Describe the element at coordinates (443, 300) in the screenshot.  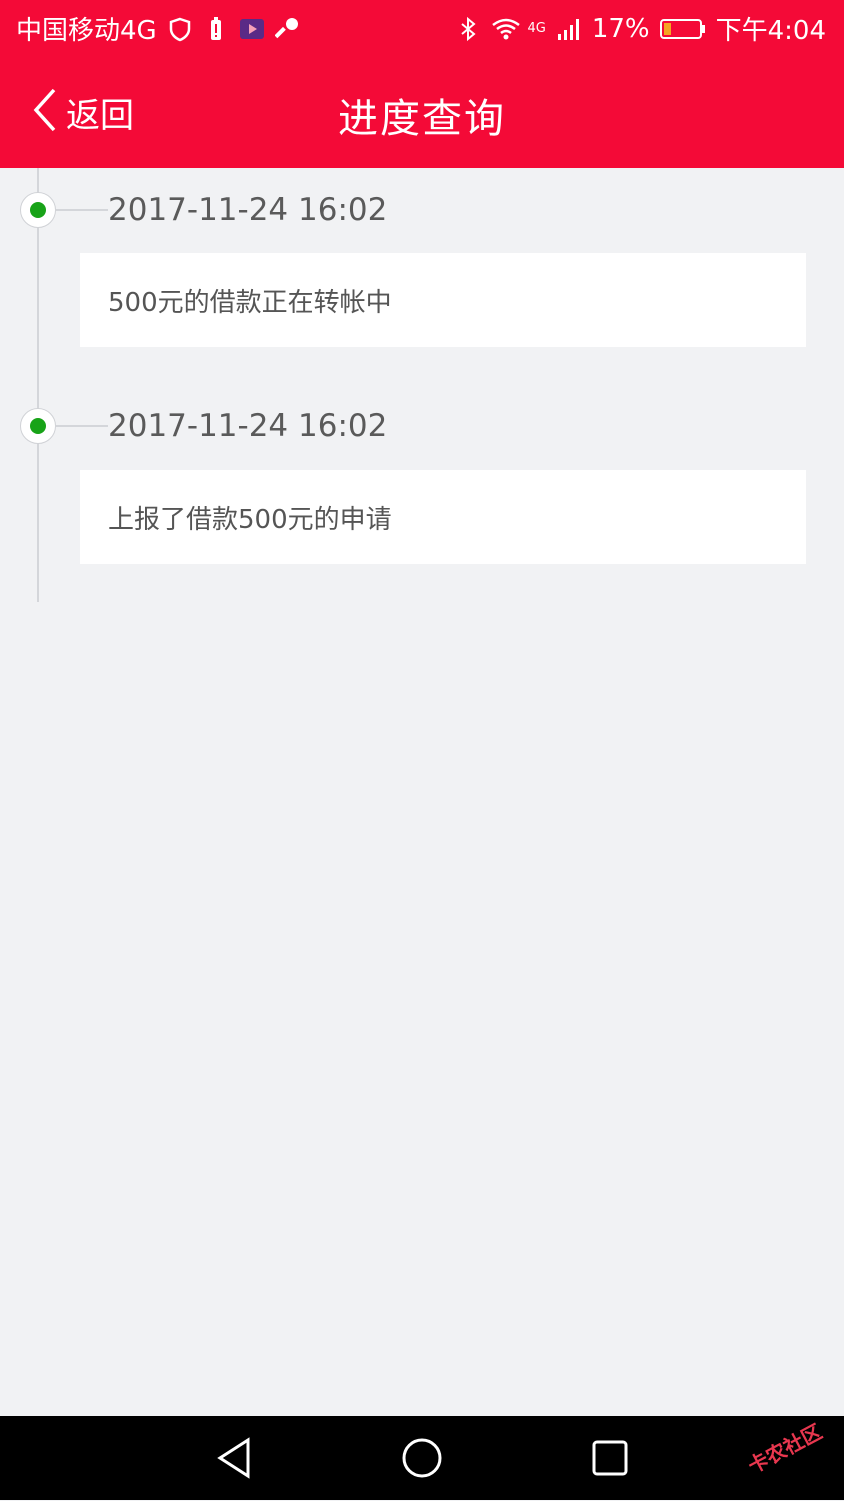
I see `entry-card: 500元的借款正在转帐中` at that location.